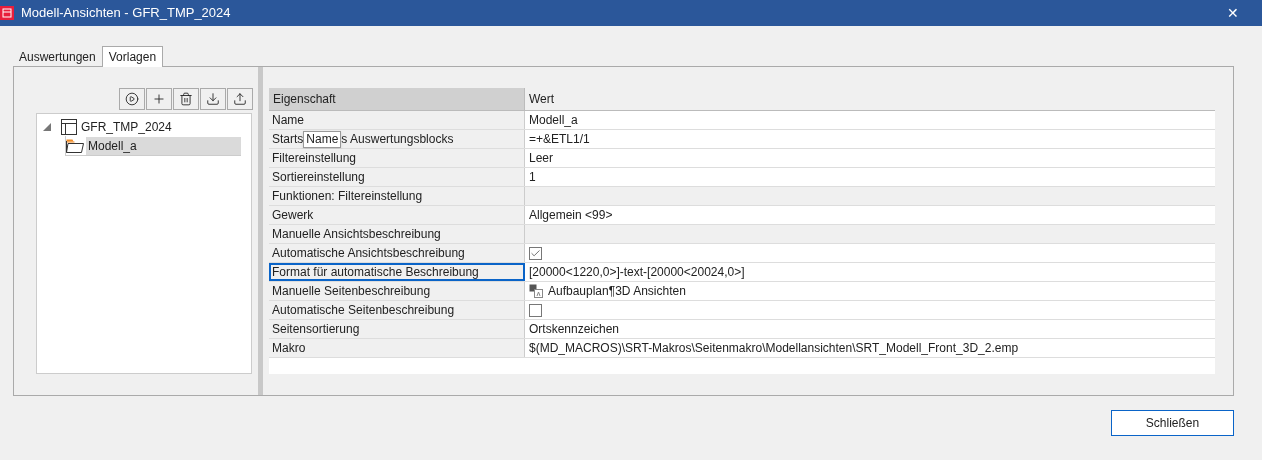 Image resolution: width=1262 pixels, height=460 pixels. What do you see at coordinates (571, 215) in the screenshot?
I see `value-cell: Allgemein <99>` at bounding box center [571, 215].